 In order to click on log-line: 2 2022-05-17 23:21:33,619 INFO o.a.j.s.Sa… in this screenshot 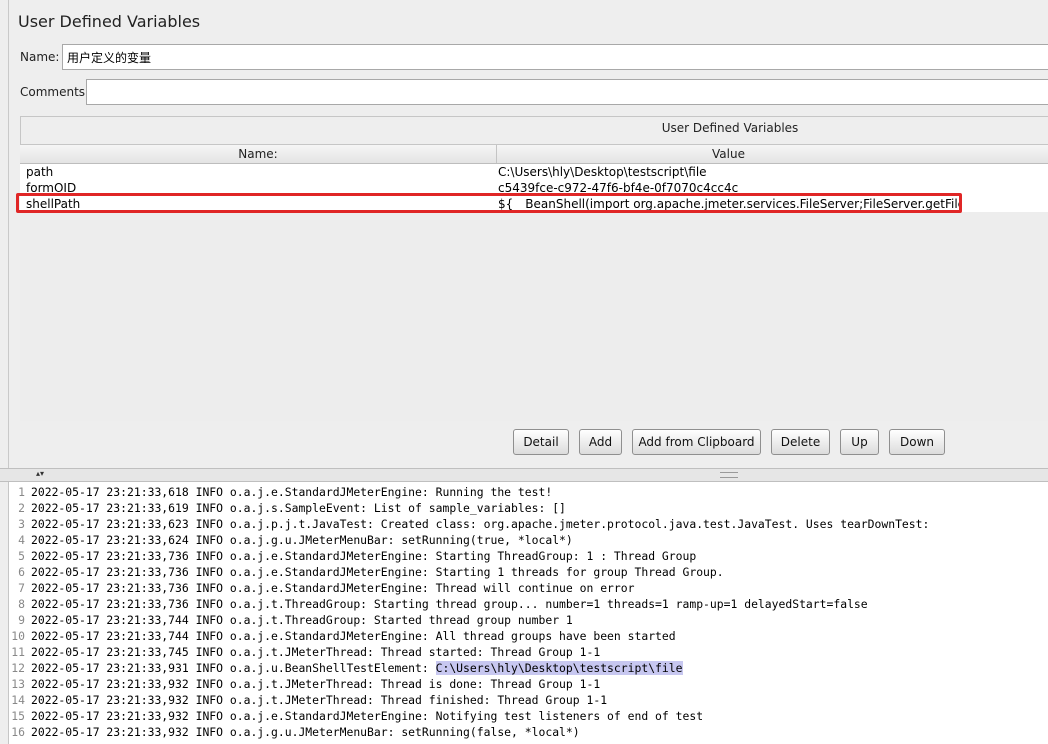, I will do `click(287, 508)`.